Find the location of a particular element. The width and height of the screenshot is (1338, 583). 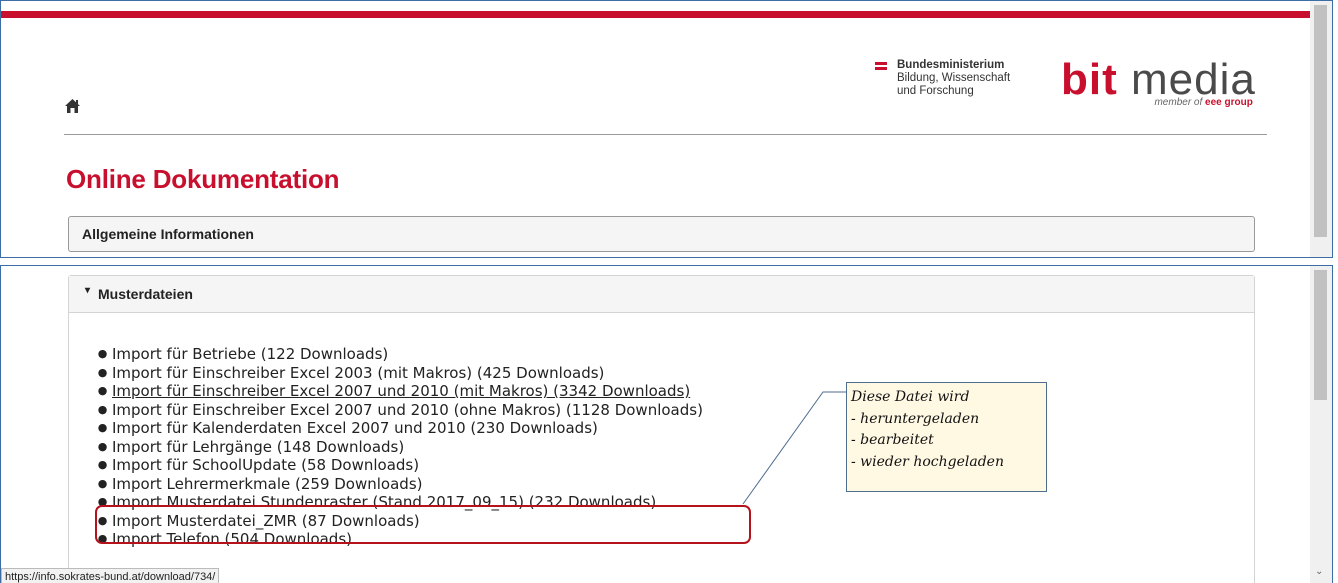

ministry-line-3: und Forschung is located at coordinates (935, 91).